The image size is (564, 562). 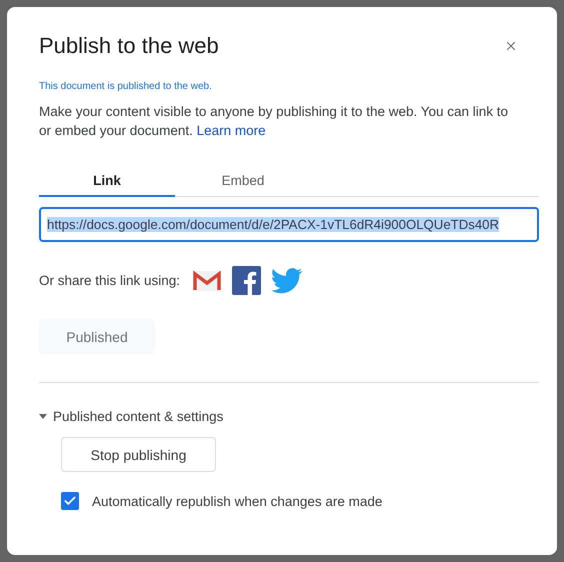 What do you see at coordinates (43, 416) in the screenshot?
I see `caret-icon` at bounding box center [43, 416].